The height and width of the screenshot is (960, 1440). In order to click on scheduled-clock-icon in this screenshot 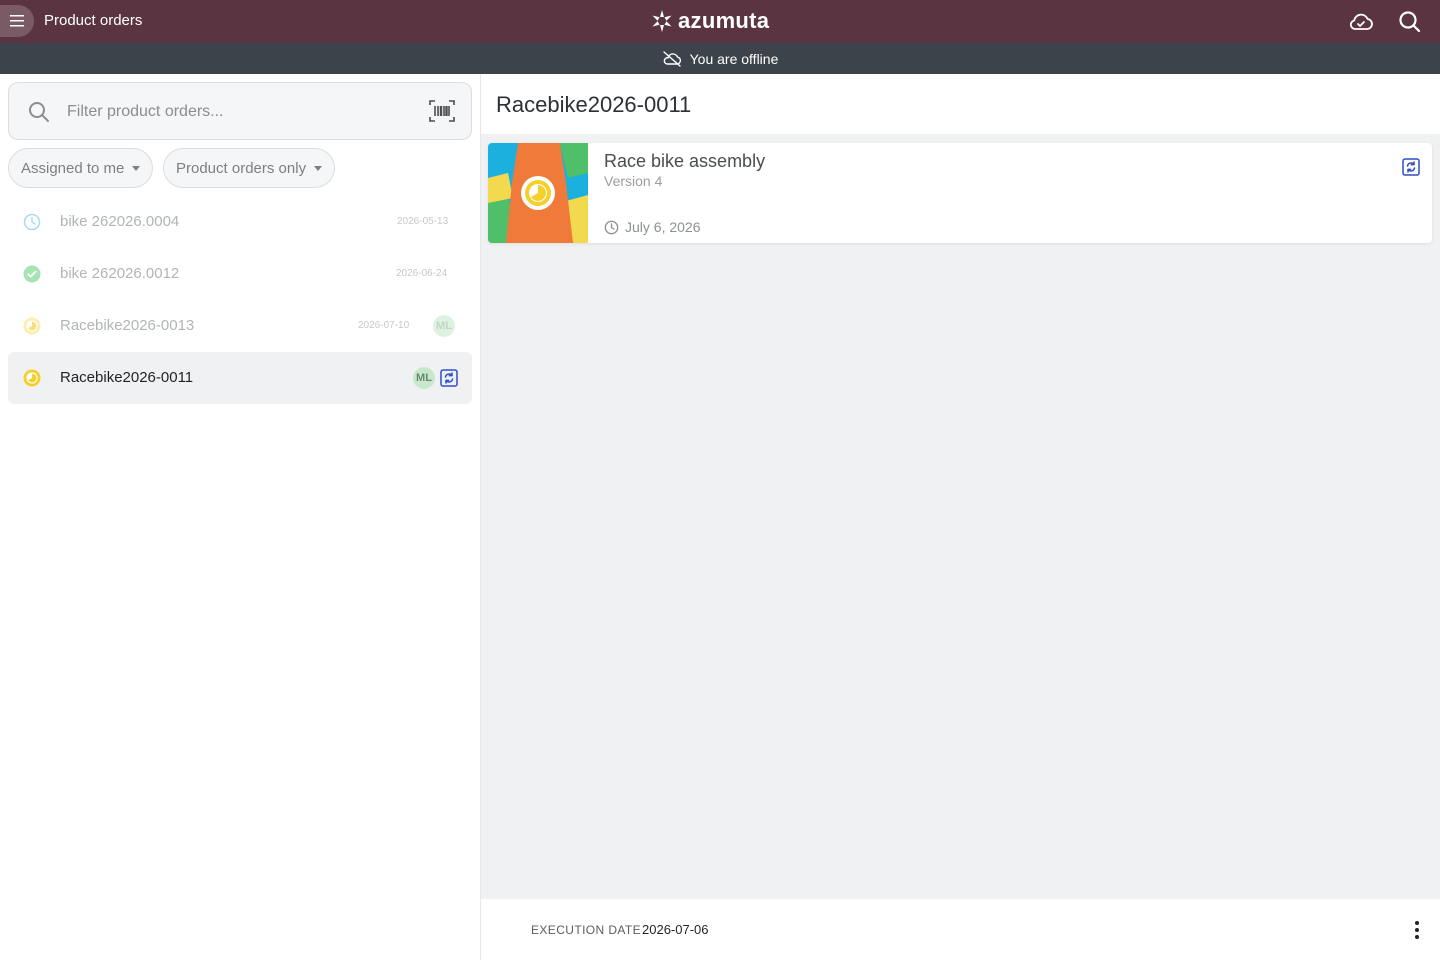, I will do `click(32, 222)`.